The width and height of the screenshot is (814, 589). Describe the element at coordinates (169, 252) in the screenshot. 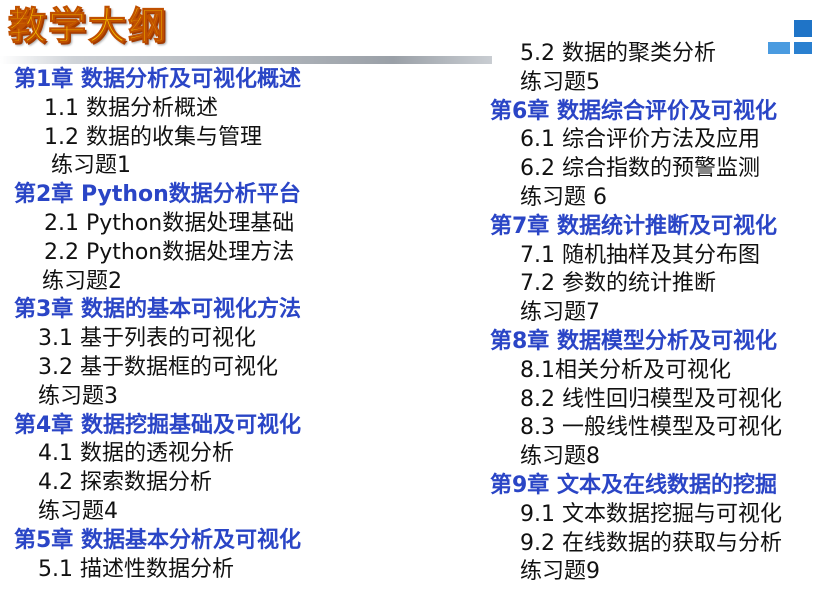

I see `section-item: 2.2 Python数据处理方法` at that location.